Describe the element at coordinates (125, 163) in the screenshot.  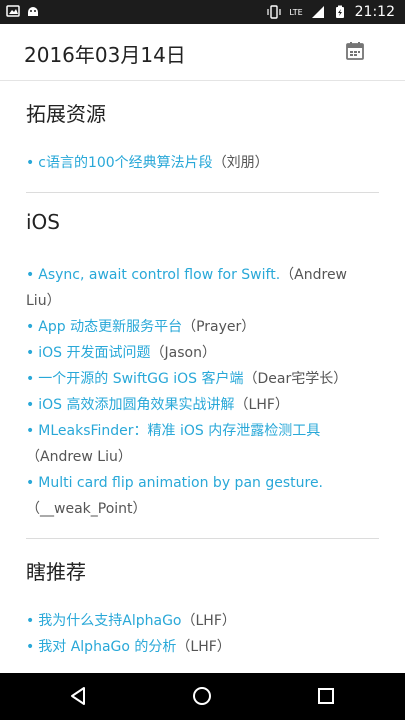
I see `article-link: c语言的100个经典算法片段` at that location.